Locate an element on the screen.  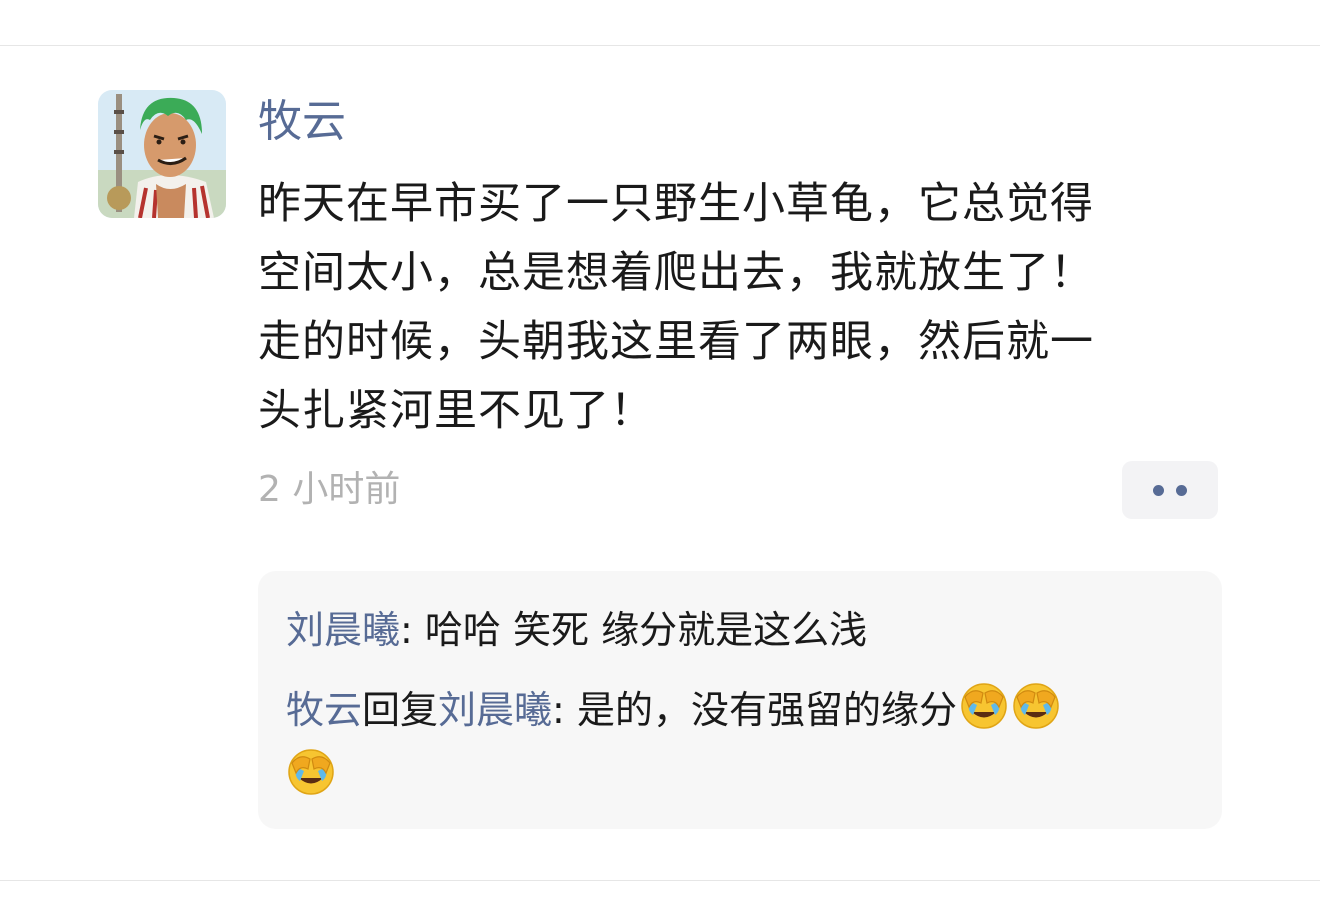
post-text-line: 空间太小，总是想着爬出去，我就放生了！ is located at coordinates (676, 273).